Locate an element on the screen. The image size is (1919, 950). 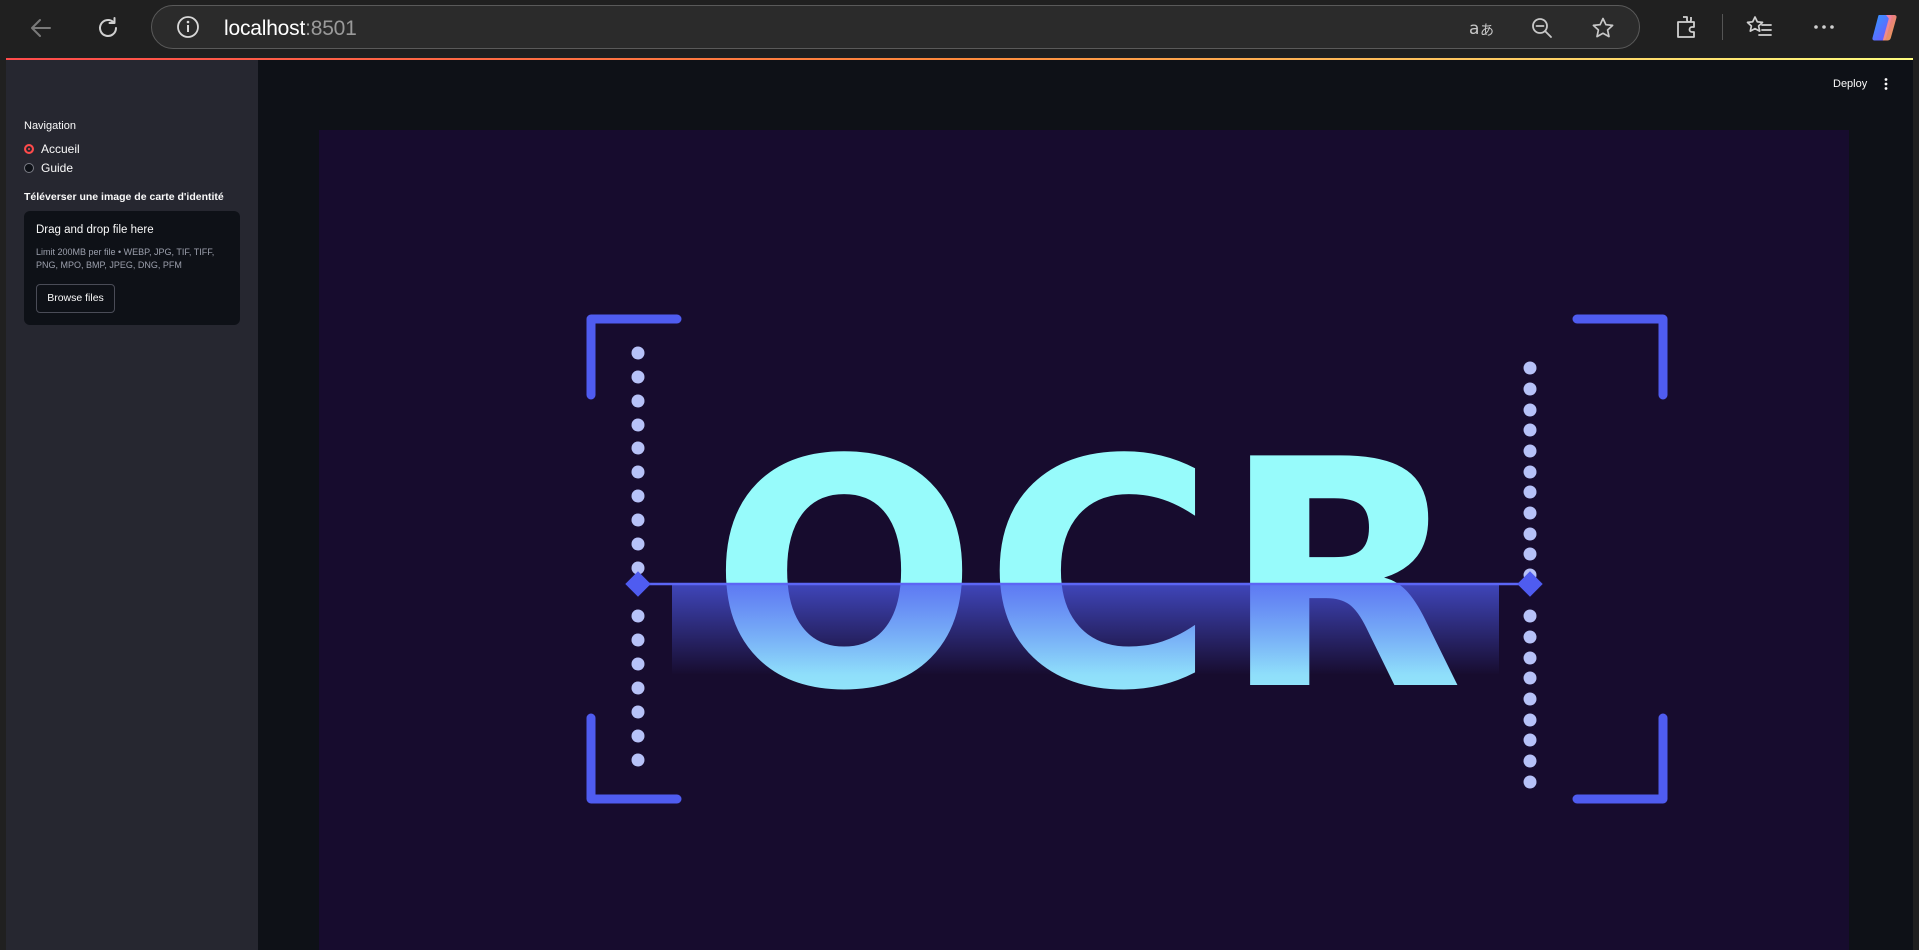
radio-selected-icon is located at coordinates (29, 149).